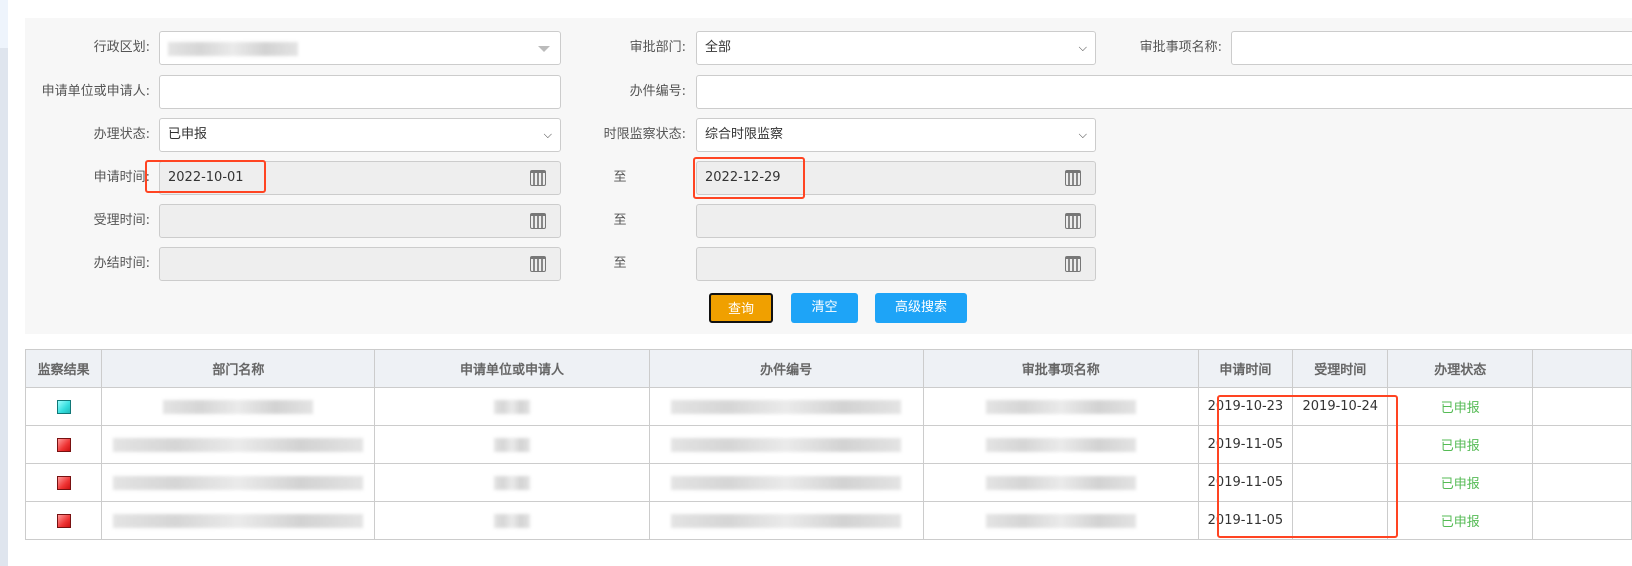 Image resolution: width=1632 pixels, height=566 pixels. I want to click on cyan-status-icon, so click(63, 406).